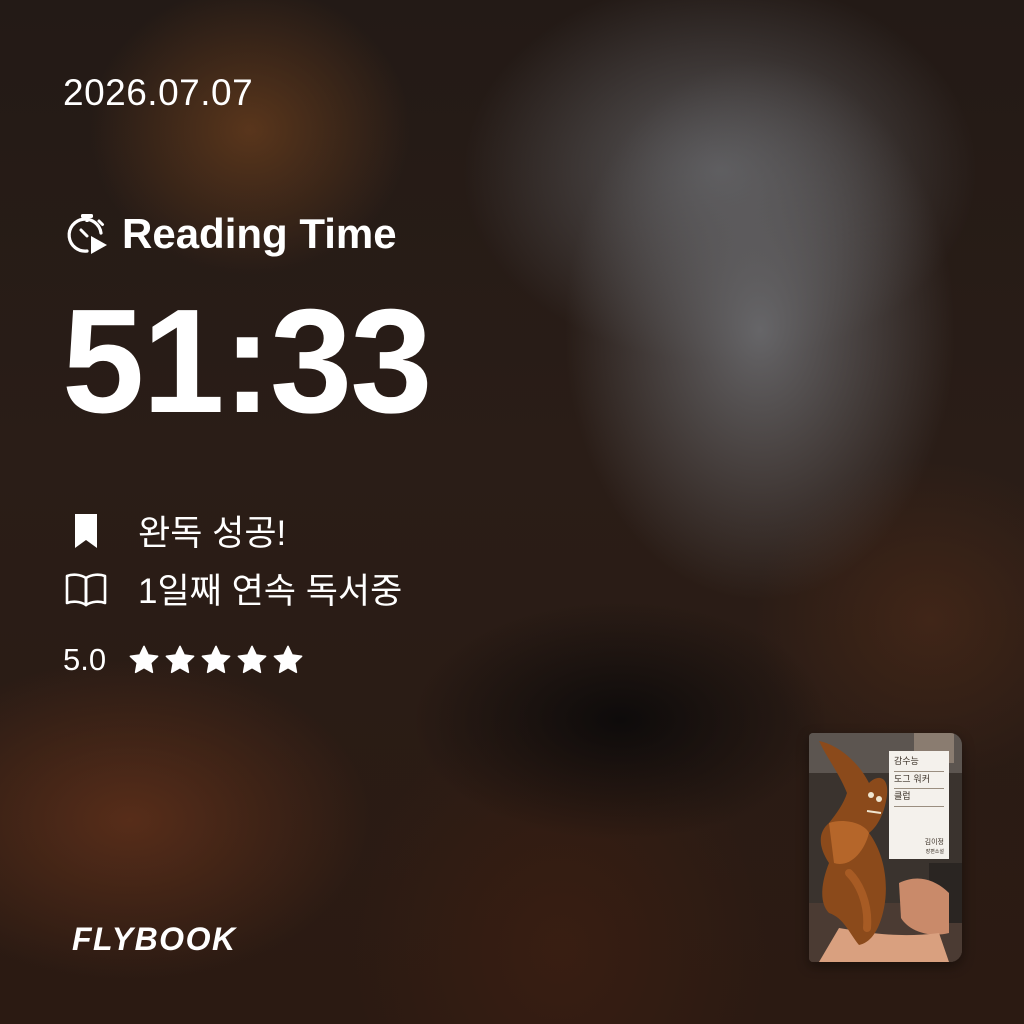  Describe the element at coordinates (154, 939) in the screenshot. I see `brand-logo: FLYBOOK` at that location.